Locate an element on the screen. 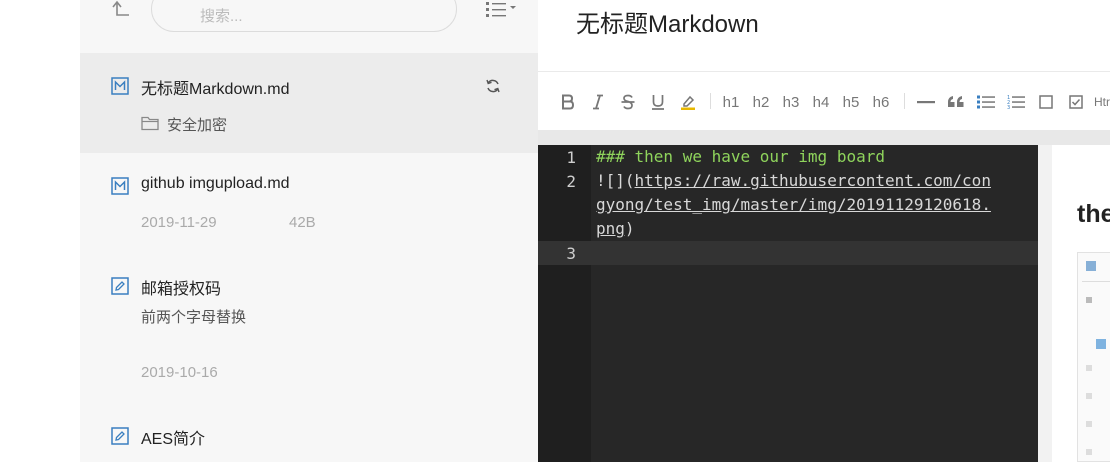  note-list-item: github imgupload.md 2019-11-29 42B is located at coordinates (309, 203).